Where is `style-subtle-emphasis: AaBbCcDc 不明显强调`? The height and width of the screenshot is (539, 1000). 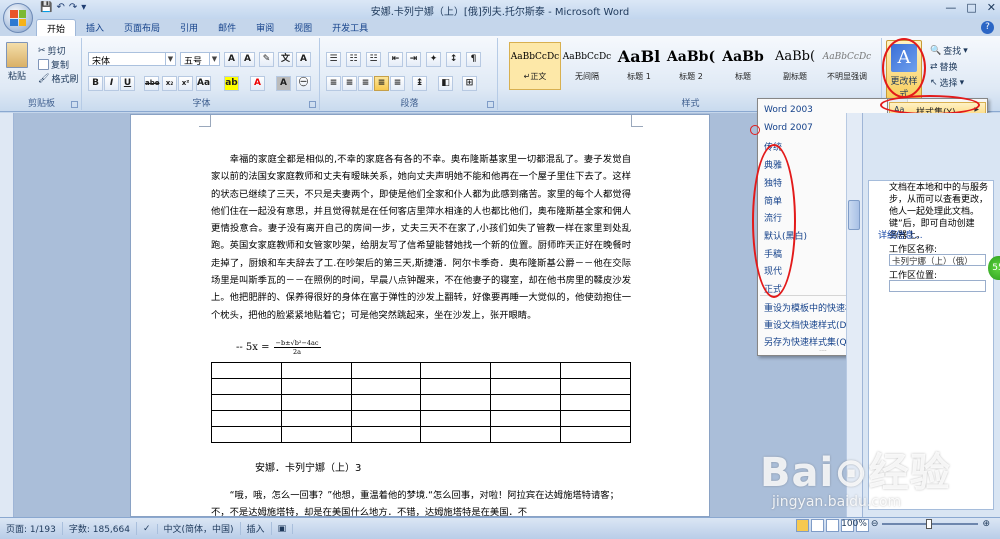 style-subtle-emphasis: AaBbCcDc 不明显强调 is located at coordinates (847, 66).